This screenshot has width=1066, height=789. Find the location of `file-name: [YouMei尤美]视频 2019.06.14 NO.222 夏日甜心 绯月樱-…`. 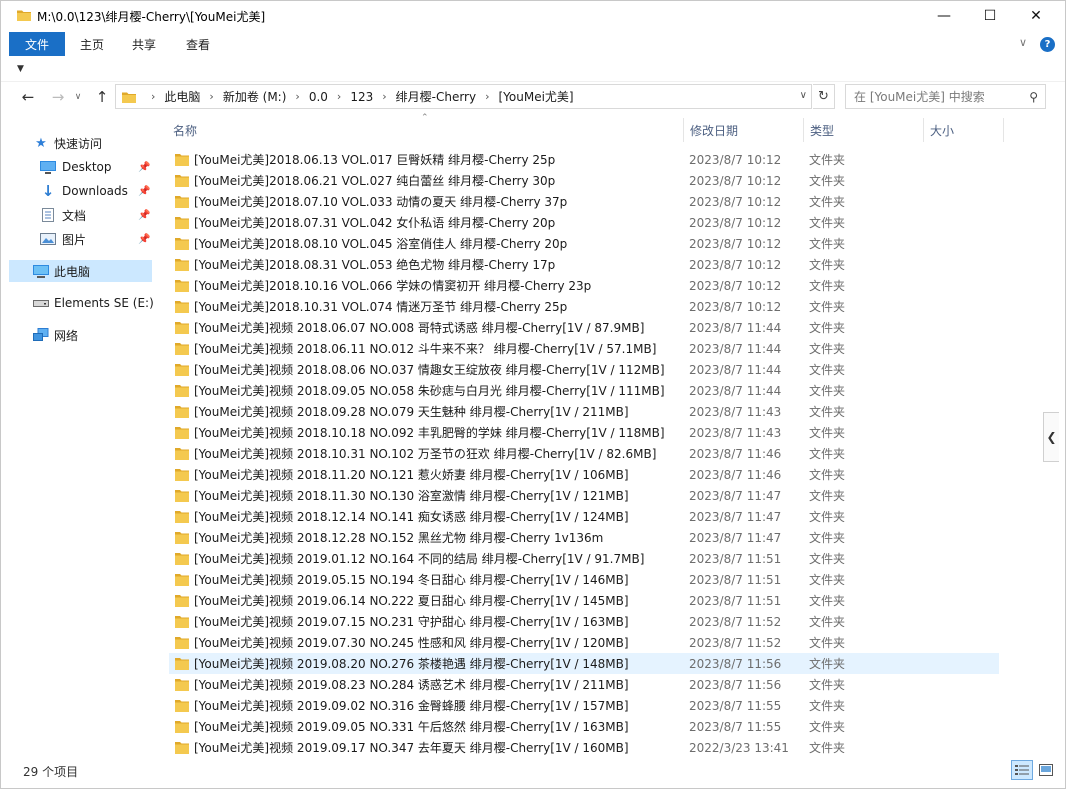

file-name: [YouMei尤美]视频 2019.06.14 NO.222 夏日甜心 绯月樱-… is located at coordinates (411, 600).